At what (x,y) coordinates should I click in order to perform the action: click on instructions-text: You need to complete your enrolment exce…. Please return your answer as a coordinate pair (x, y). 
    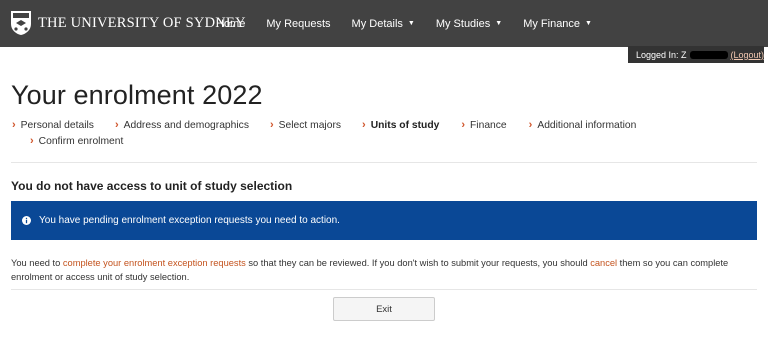
    Looking at the image, I should click on (386, 270).